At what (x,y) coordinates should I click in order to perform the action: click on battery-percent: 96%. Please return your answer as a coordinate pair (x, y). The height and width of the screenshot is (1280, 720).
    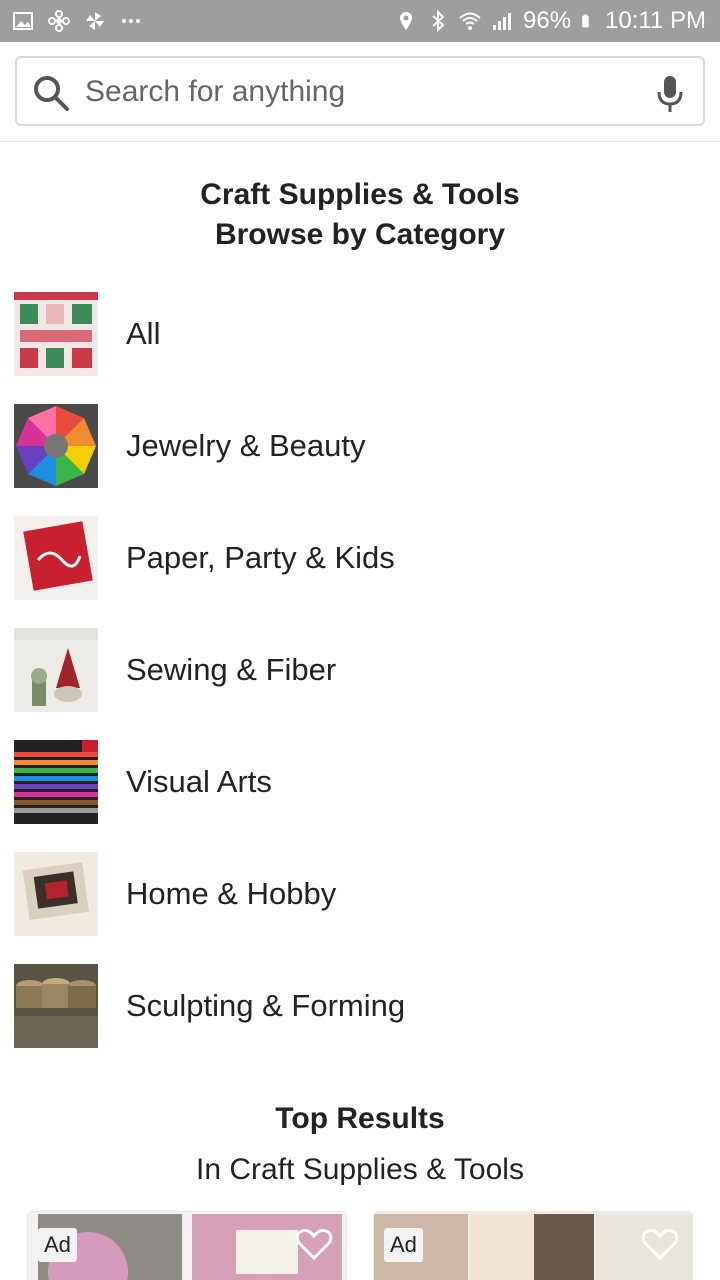
    Looking at the image, I should click on (547, 20).